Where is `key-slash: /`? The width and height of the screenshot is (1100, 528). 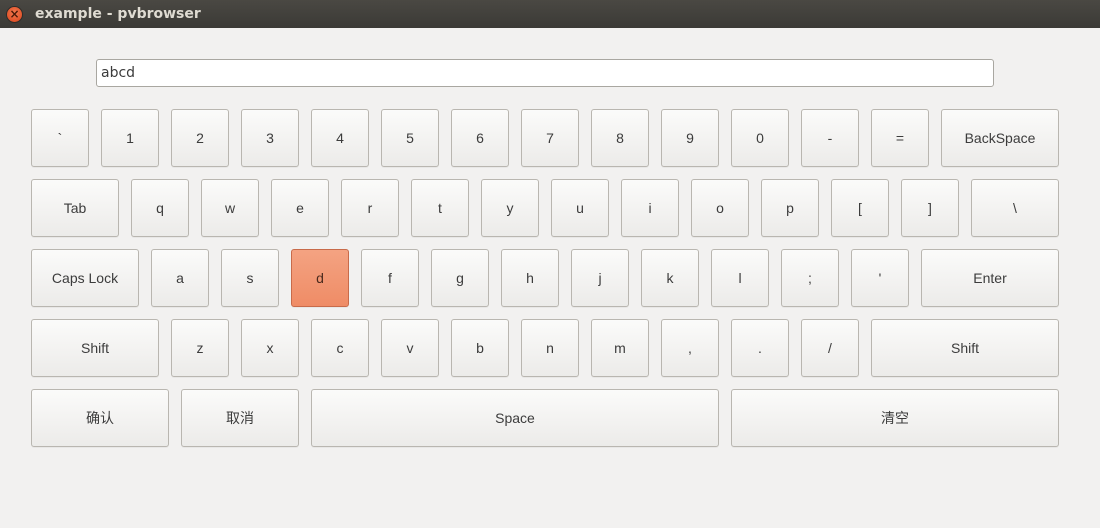 key-slash: / is located at coordinates (830, 348).